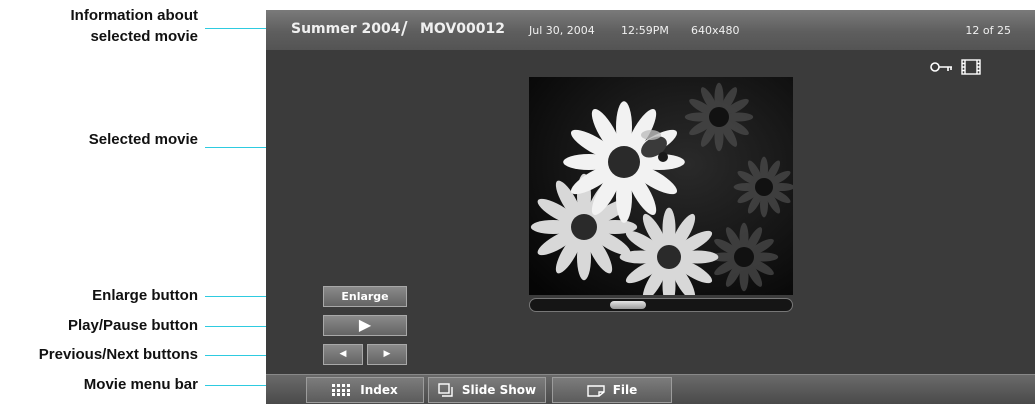 The height and width of the screenshot is (404, 1035). What do you see at coordinates (596, 390) in the screenshot?
I see `file-icon` at bounding box center [596, 390].